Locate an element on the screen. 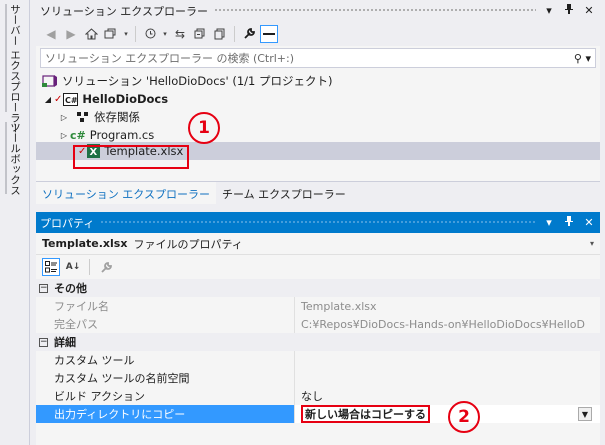 The height and width of the screenshot is (445, 605). tree-item-solution: ソリューション 'HelloDioDocs' (1/1 プロジェクト) is located at coordinates (318, 81).